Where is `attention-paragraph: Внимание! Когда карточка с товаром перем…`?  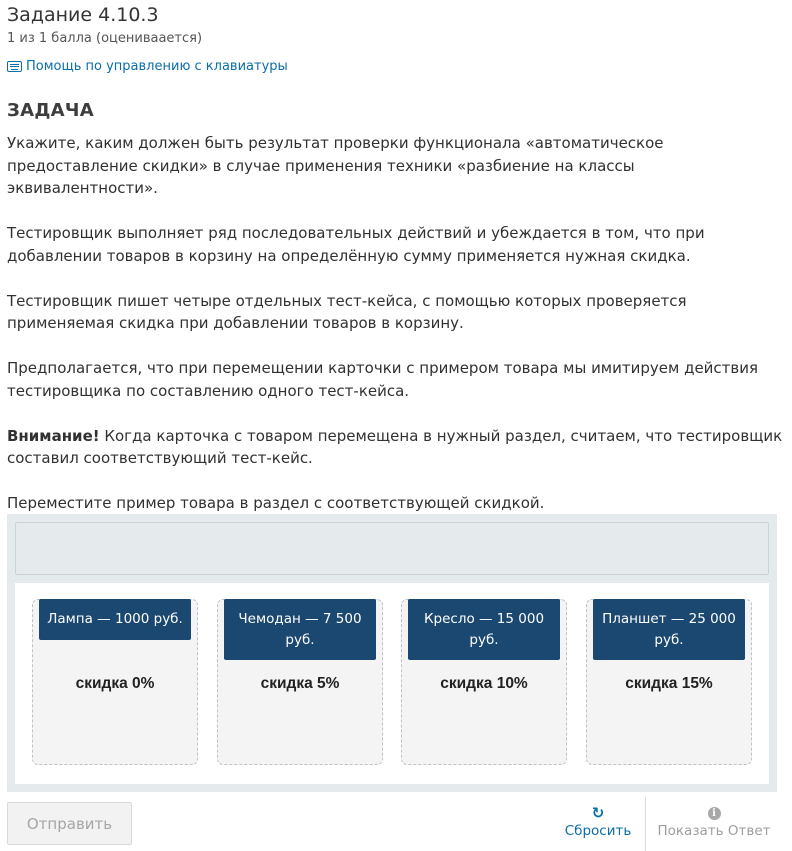 attention-paragraph: Внимание! Когда карточка с товаром перем… is located at coordinates (397, 447).